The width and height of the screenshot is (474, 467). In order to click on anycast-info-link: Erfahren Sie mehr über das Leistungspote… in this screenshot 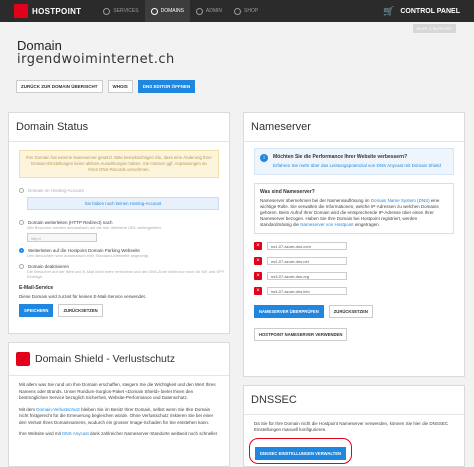, I will do `click(360, 166)`.